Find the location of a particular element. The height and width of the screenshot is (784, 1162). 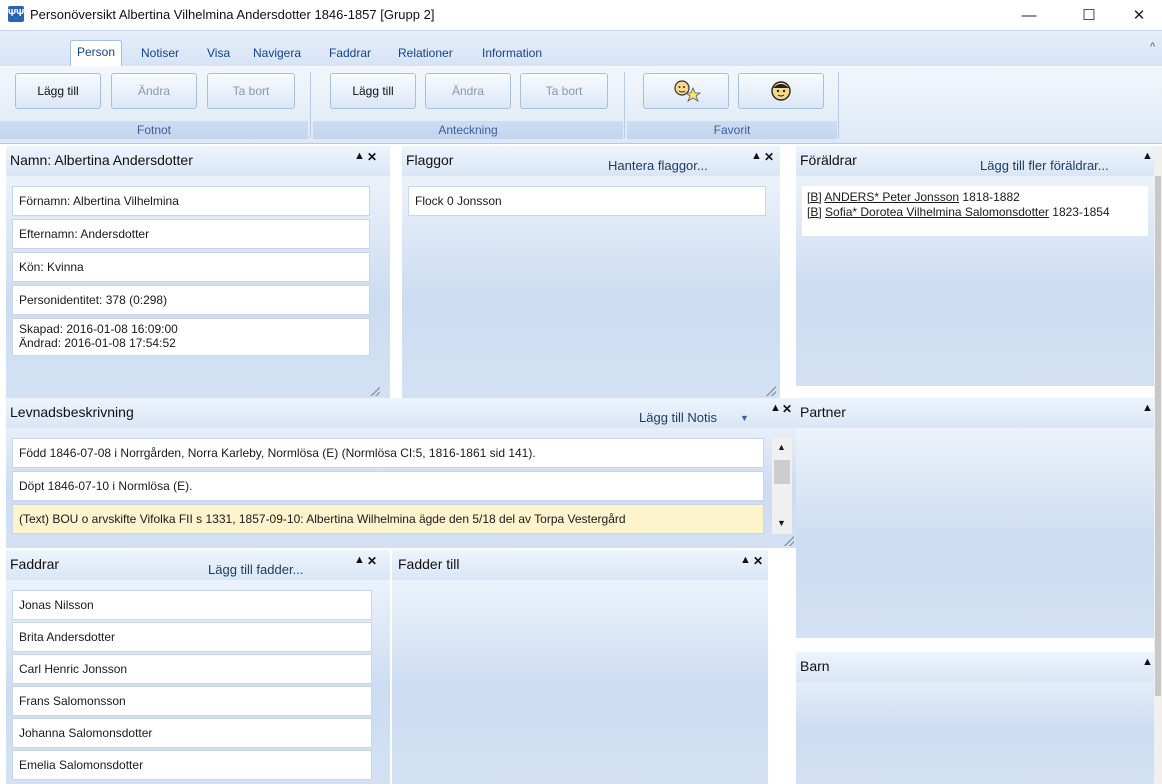

partner-title: Partner is located at coordinates (823, 412).